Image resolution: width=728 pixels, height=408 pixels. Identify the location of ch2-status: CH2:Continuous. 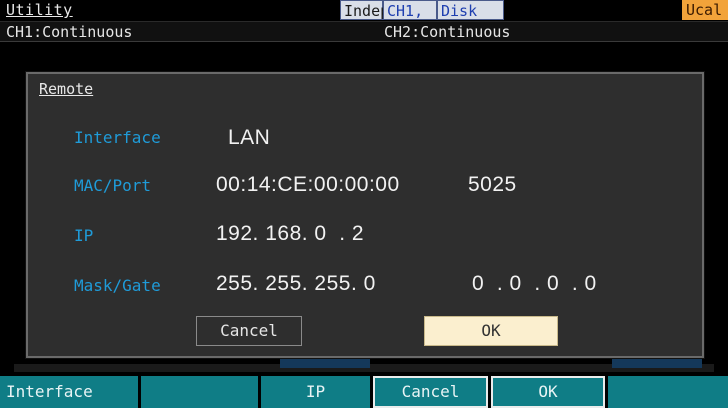
(447, 32).